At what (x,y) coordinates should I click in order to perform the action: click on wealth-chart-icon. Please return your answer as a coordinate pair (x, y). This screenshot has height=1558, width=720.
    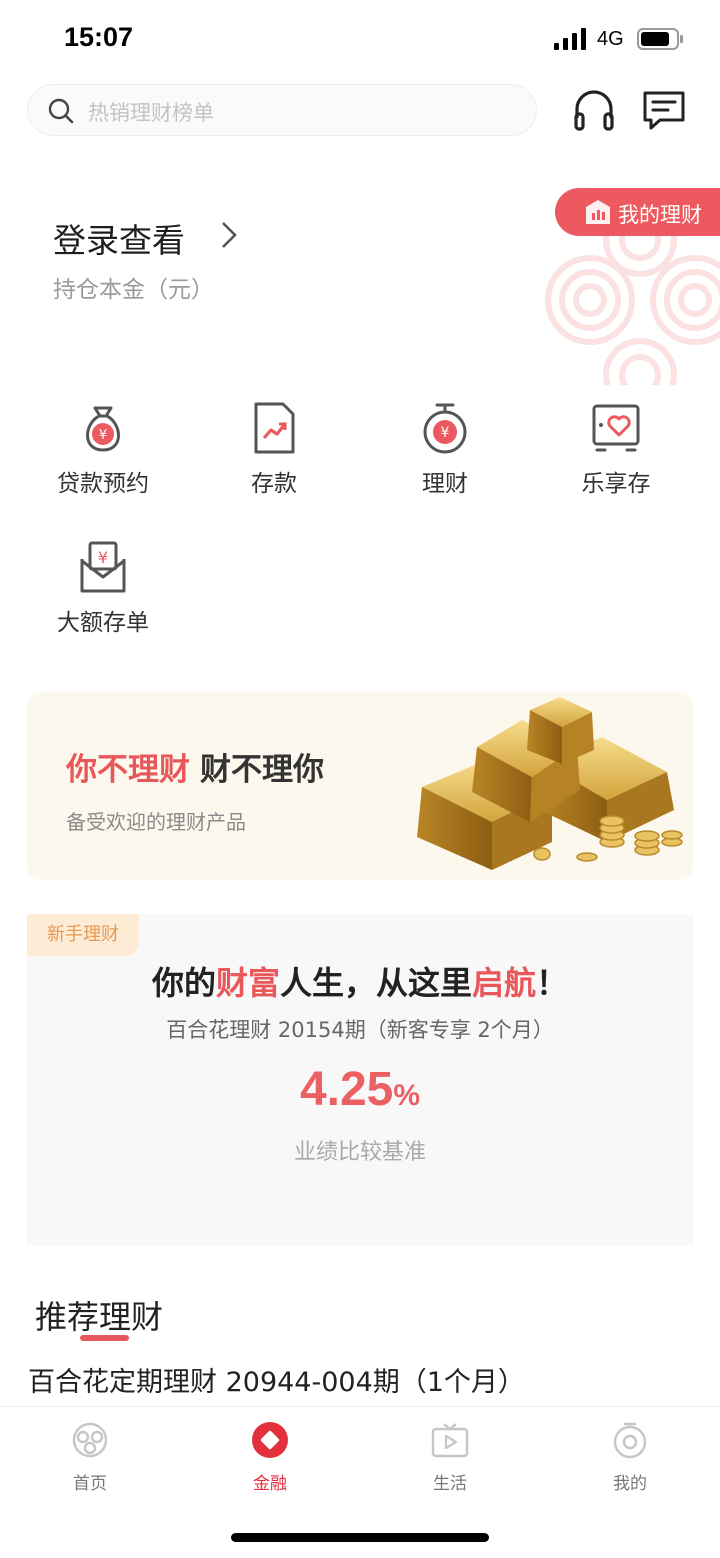
    Looking at the image, I should click on (598, 212).